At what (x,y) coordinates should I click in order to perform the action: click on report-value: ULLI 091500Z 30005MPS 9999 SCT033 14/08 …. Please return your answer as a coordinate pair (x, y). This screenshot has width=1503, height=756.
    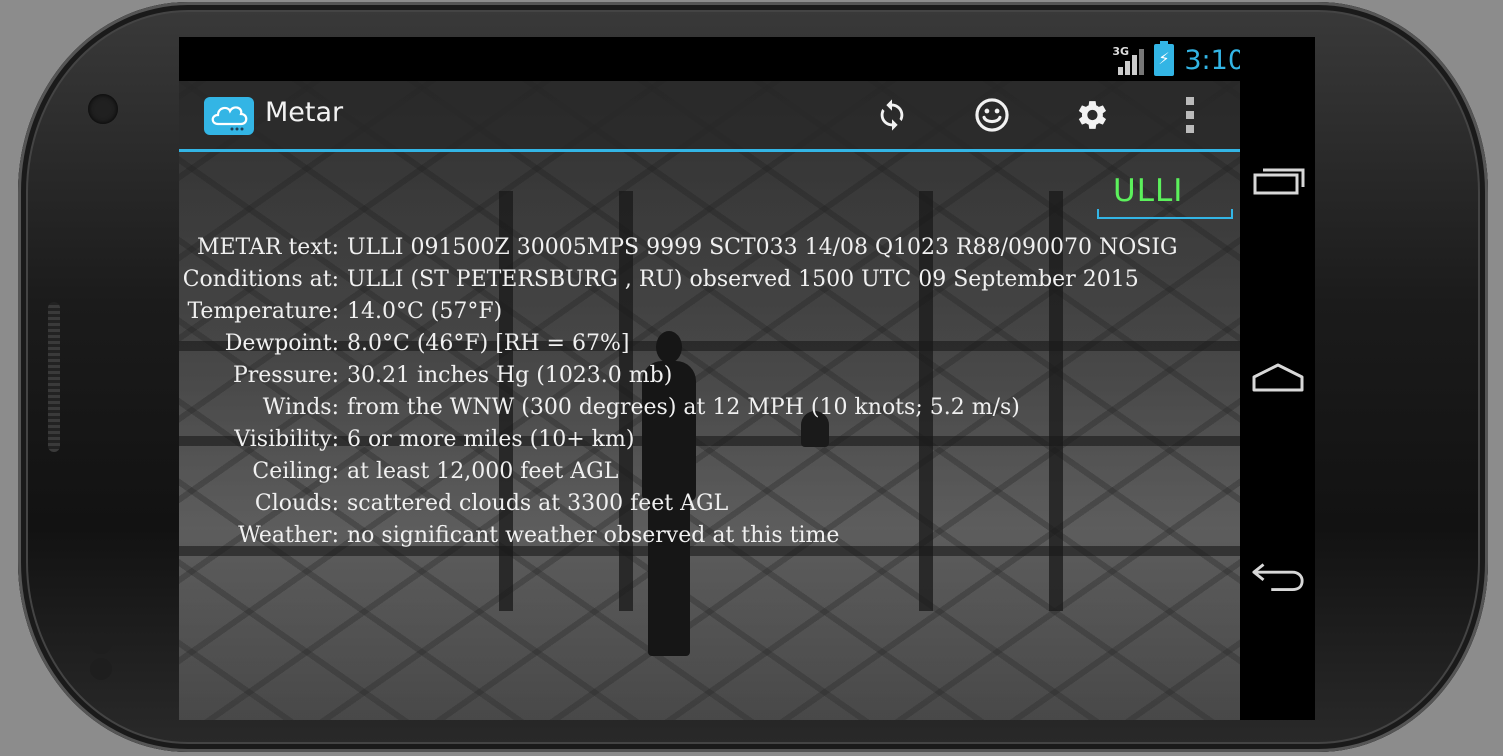
    Looking at the image, I should click on (762, 247).